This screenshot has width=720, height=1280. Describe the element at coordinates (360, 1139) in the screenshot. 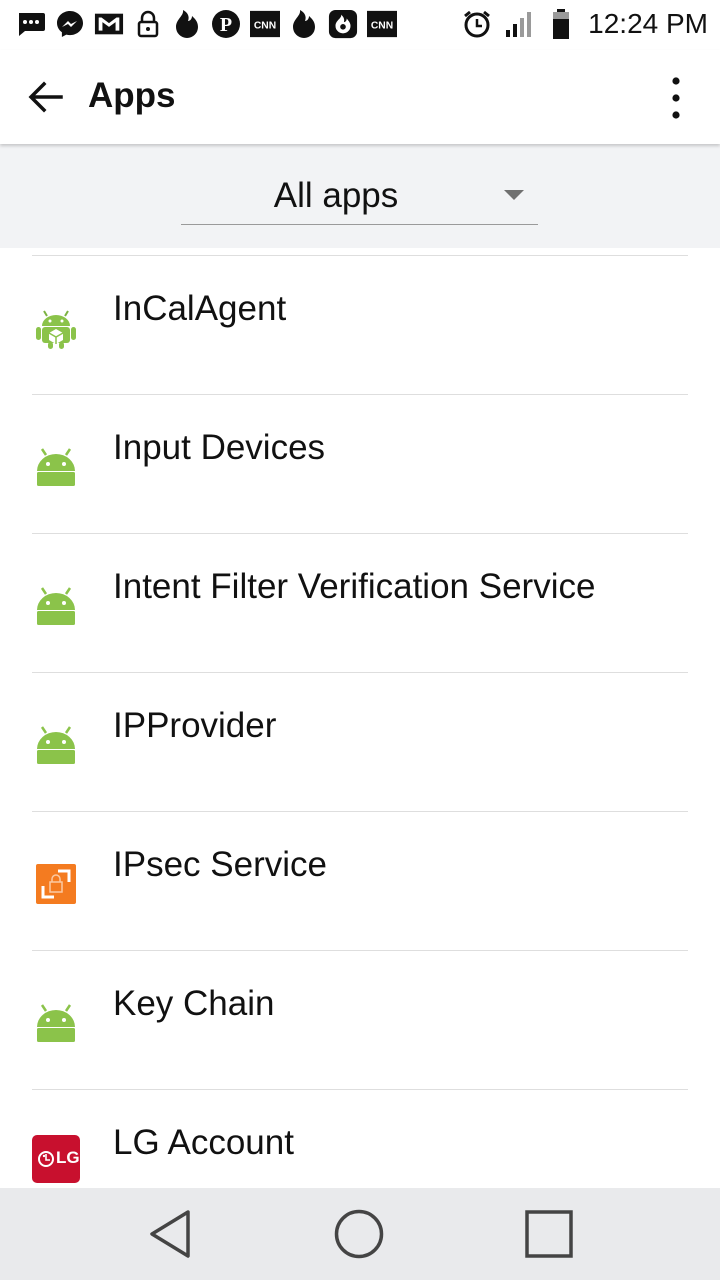

I see `list-item: LG LG Account` at that location.